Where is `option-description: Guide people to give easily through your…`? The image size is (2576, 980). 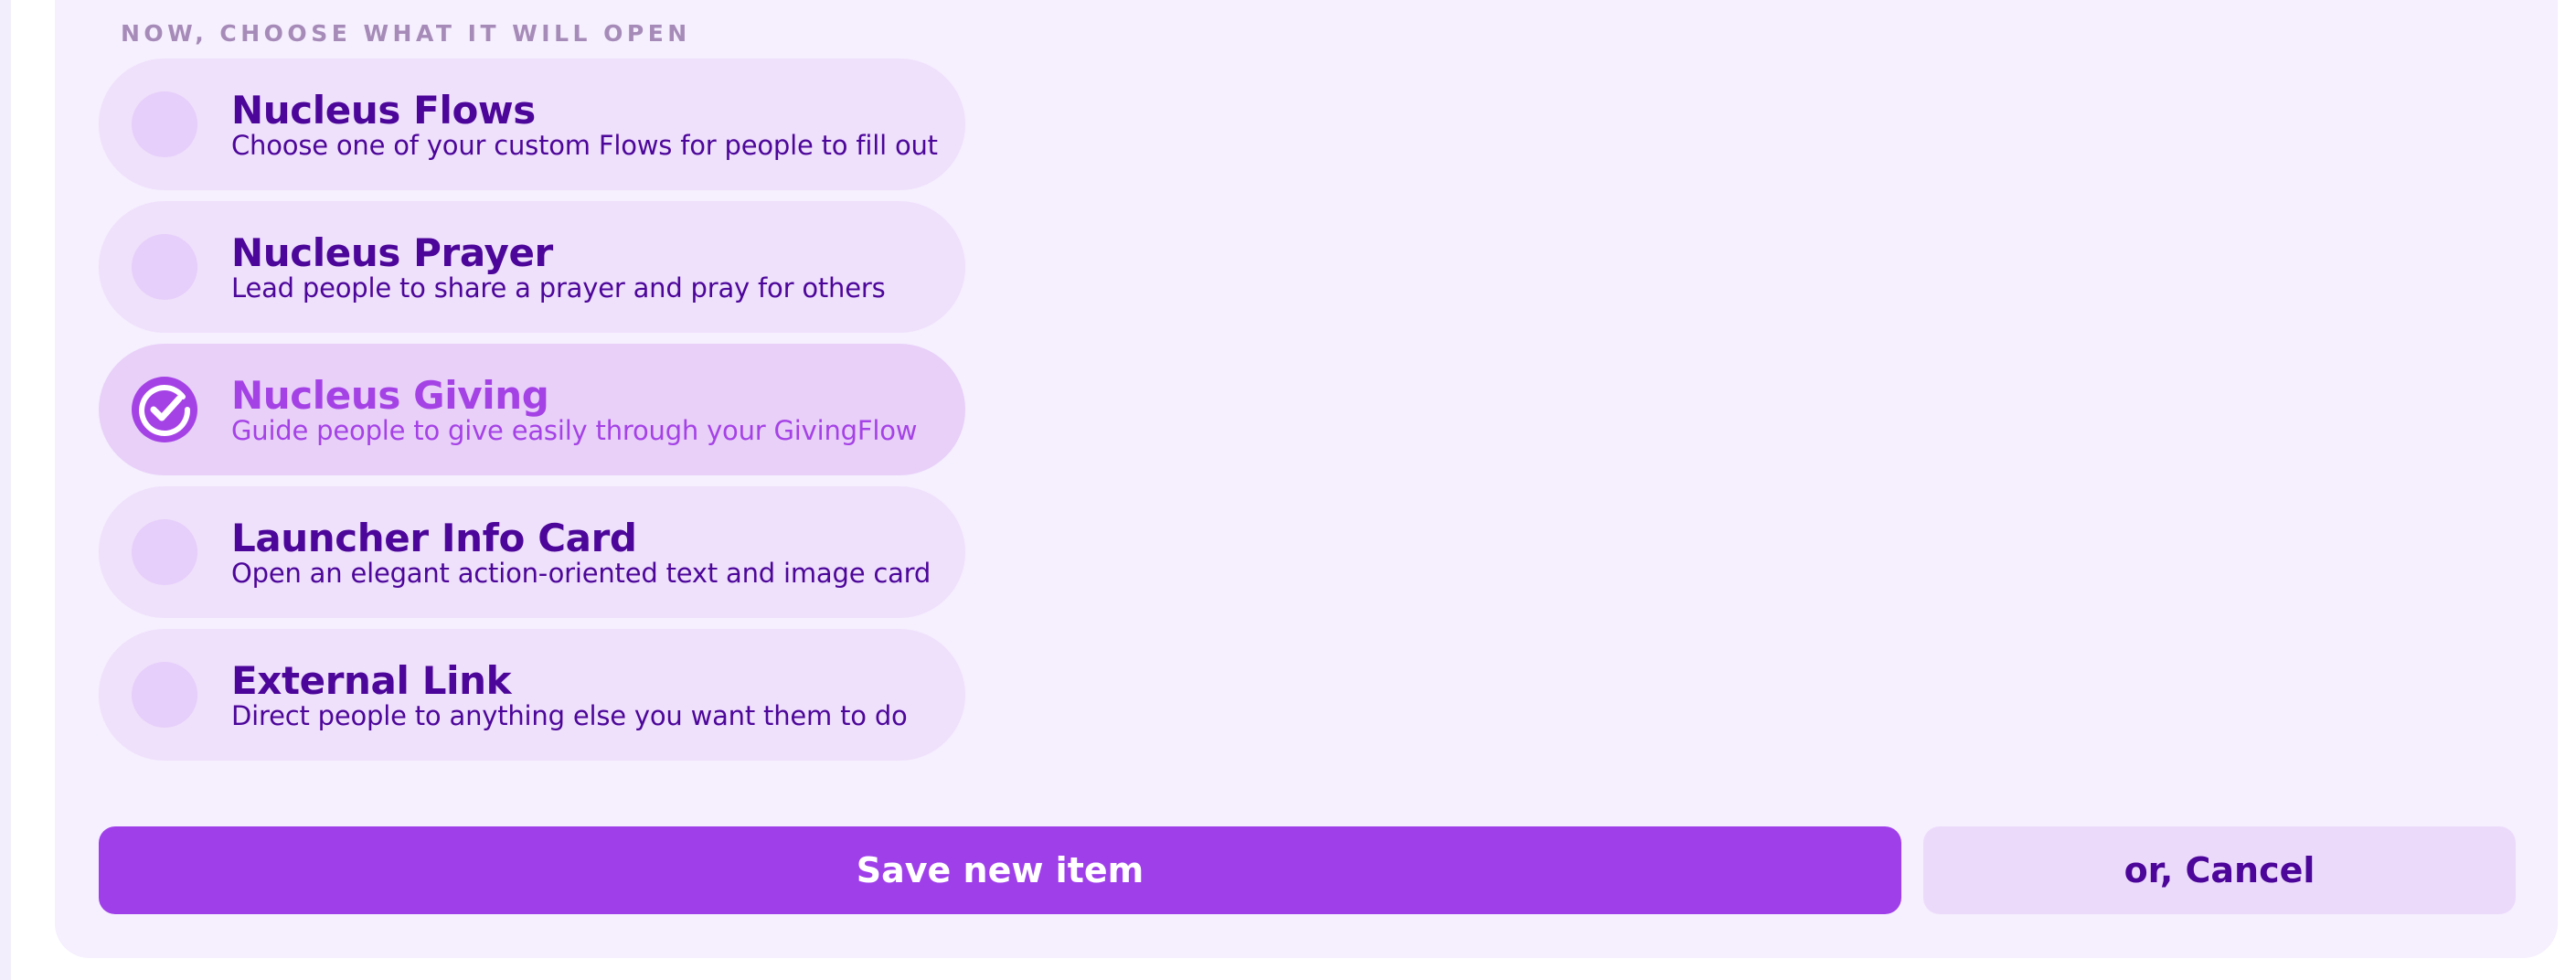 option-description: Guide people to give easily through your… is located at coordinates (574, 430).